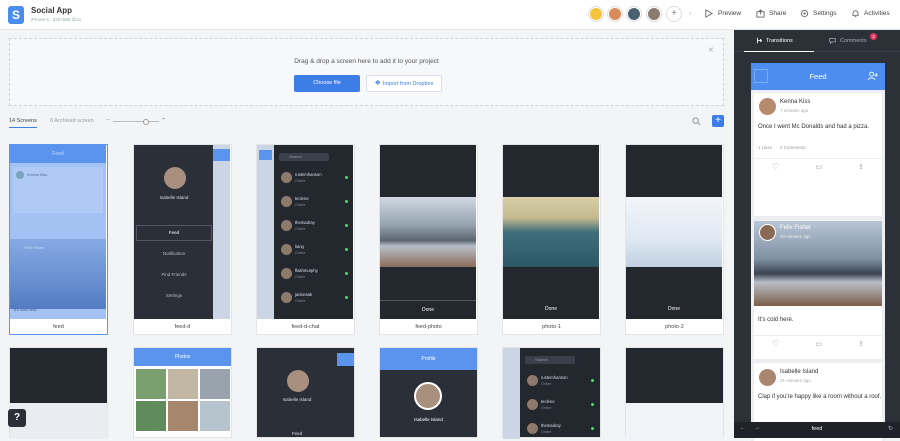 The width and height of the screenshot is (900, 441). I want to click on screen-card-photos: Photos, so click(182, 392).